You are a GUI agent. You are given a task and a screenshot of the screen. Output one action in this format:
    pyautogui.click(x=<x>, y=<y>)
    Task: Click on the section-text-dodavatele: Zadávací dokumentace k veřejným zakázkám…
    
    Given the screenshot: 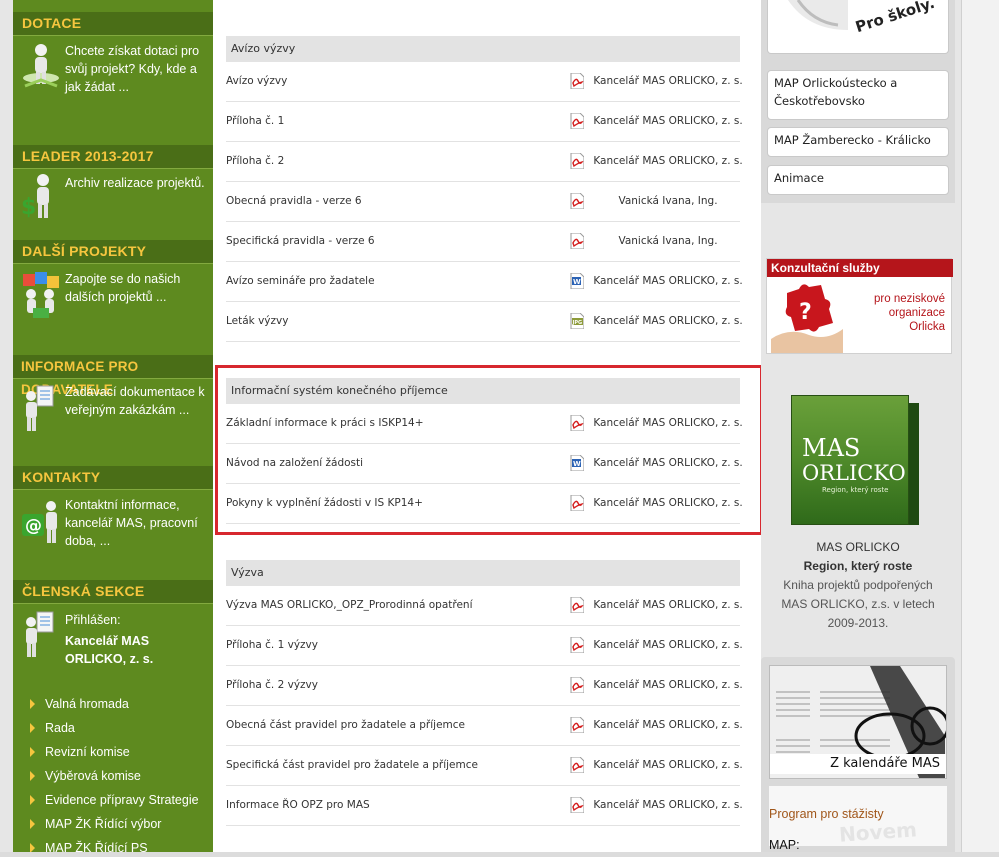 What is the action you would take?
    pyautogui.click(x=138, y=401)
    